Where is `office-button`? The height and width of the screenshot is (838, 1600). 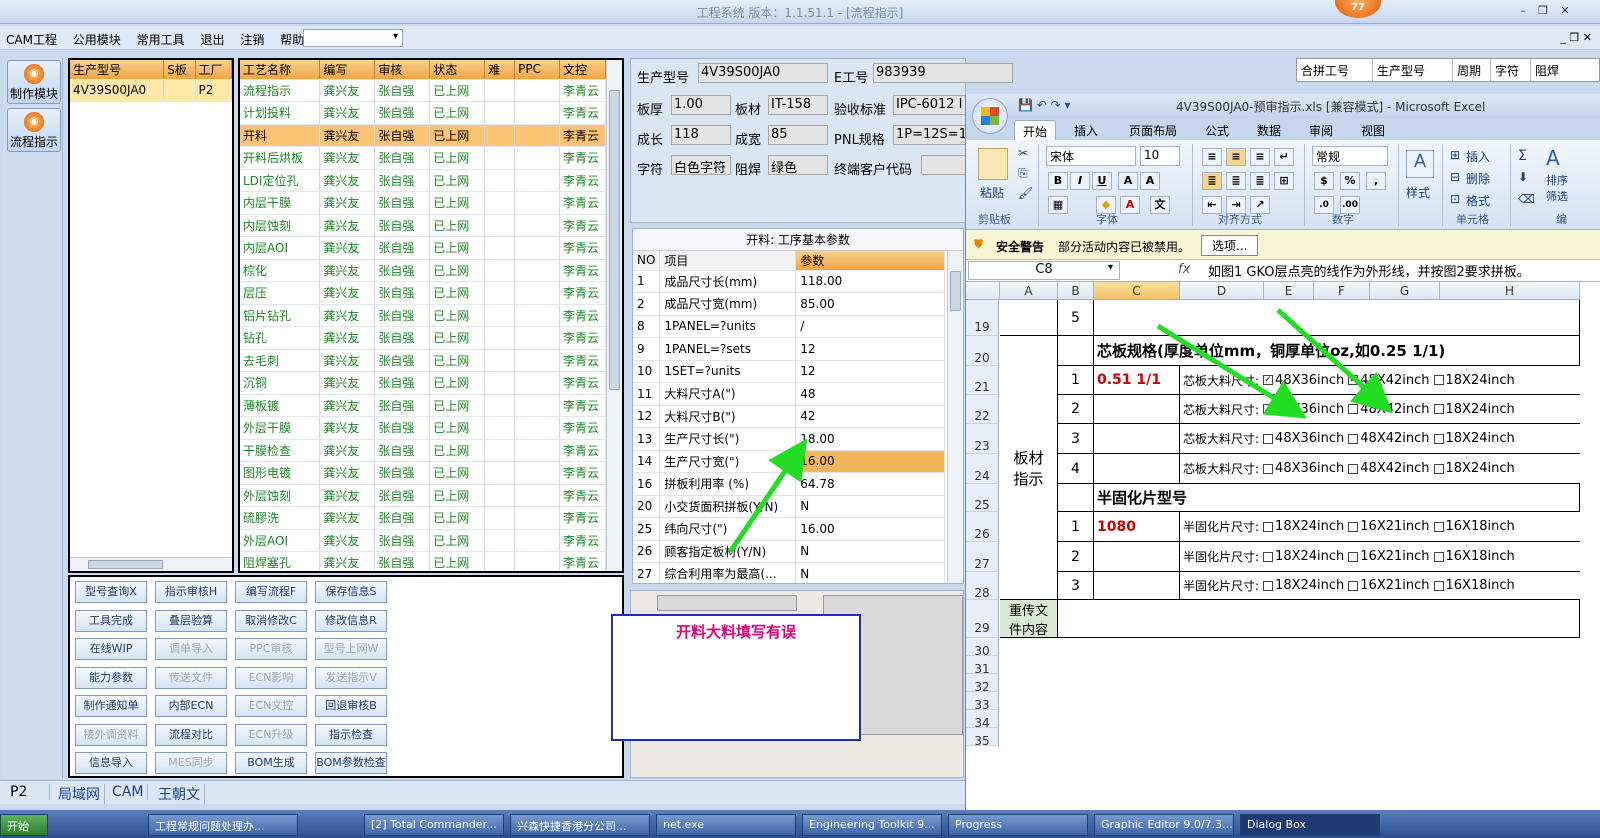 office-button is located at coordinates (990, 116).